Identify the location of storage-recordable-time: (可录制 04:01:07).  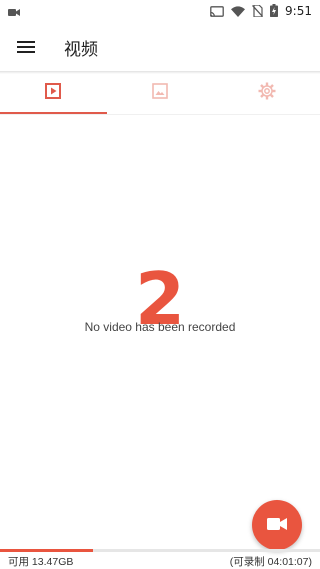
(270, 561).